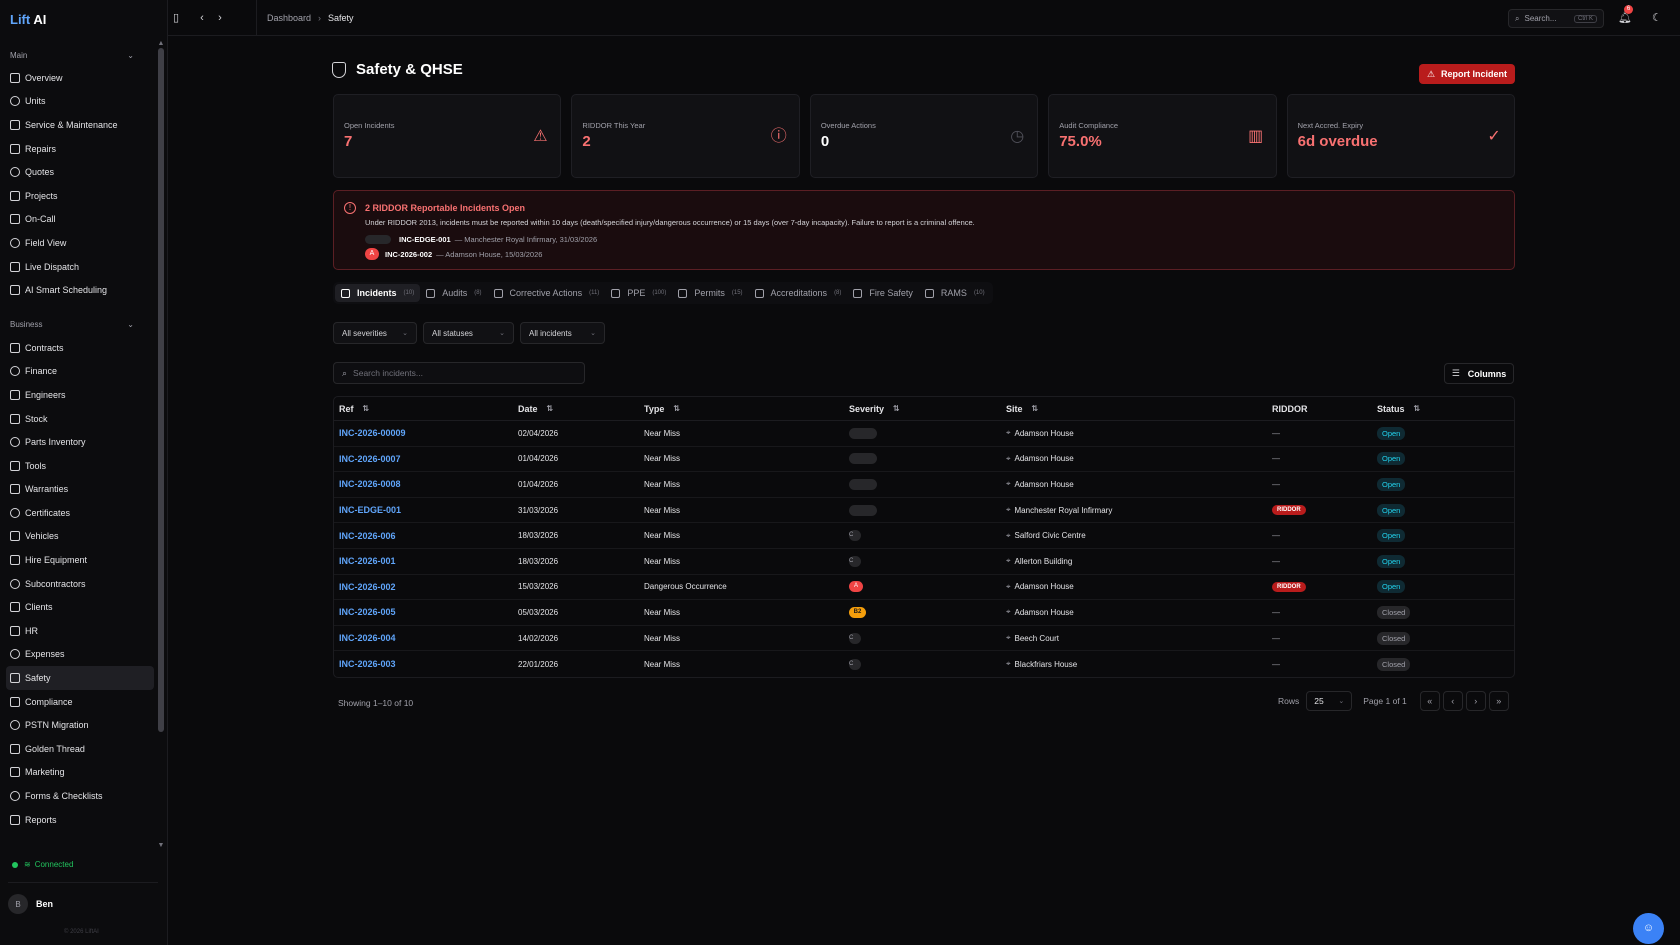  I want to click on global-search: ⌕ Search... Ctrl K, so click(1556, 18).